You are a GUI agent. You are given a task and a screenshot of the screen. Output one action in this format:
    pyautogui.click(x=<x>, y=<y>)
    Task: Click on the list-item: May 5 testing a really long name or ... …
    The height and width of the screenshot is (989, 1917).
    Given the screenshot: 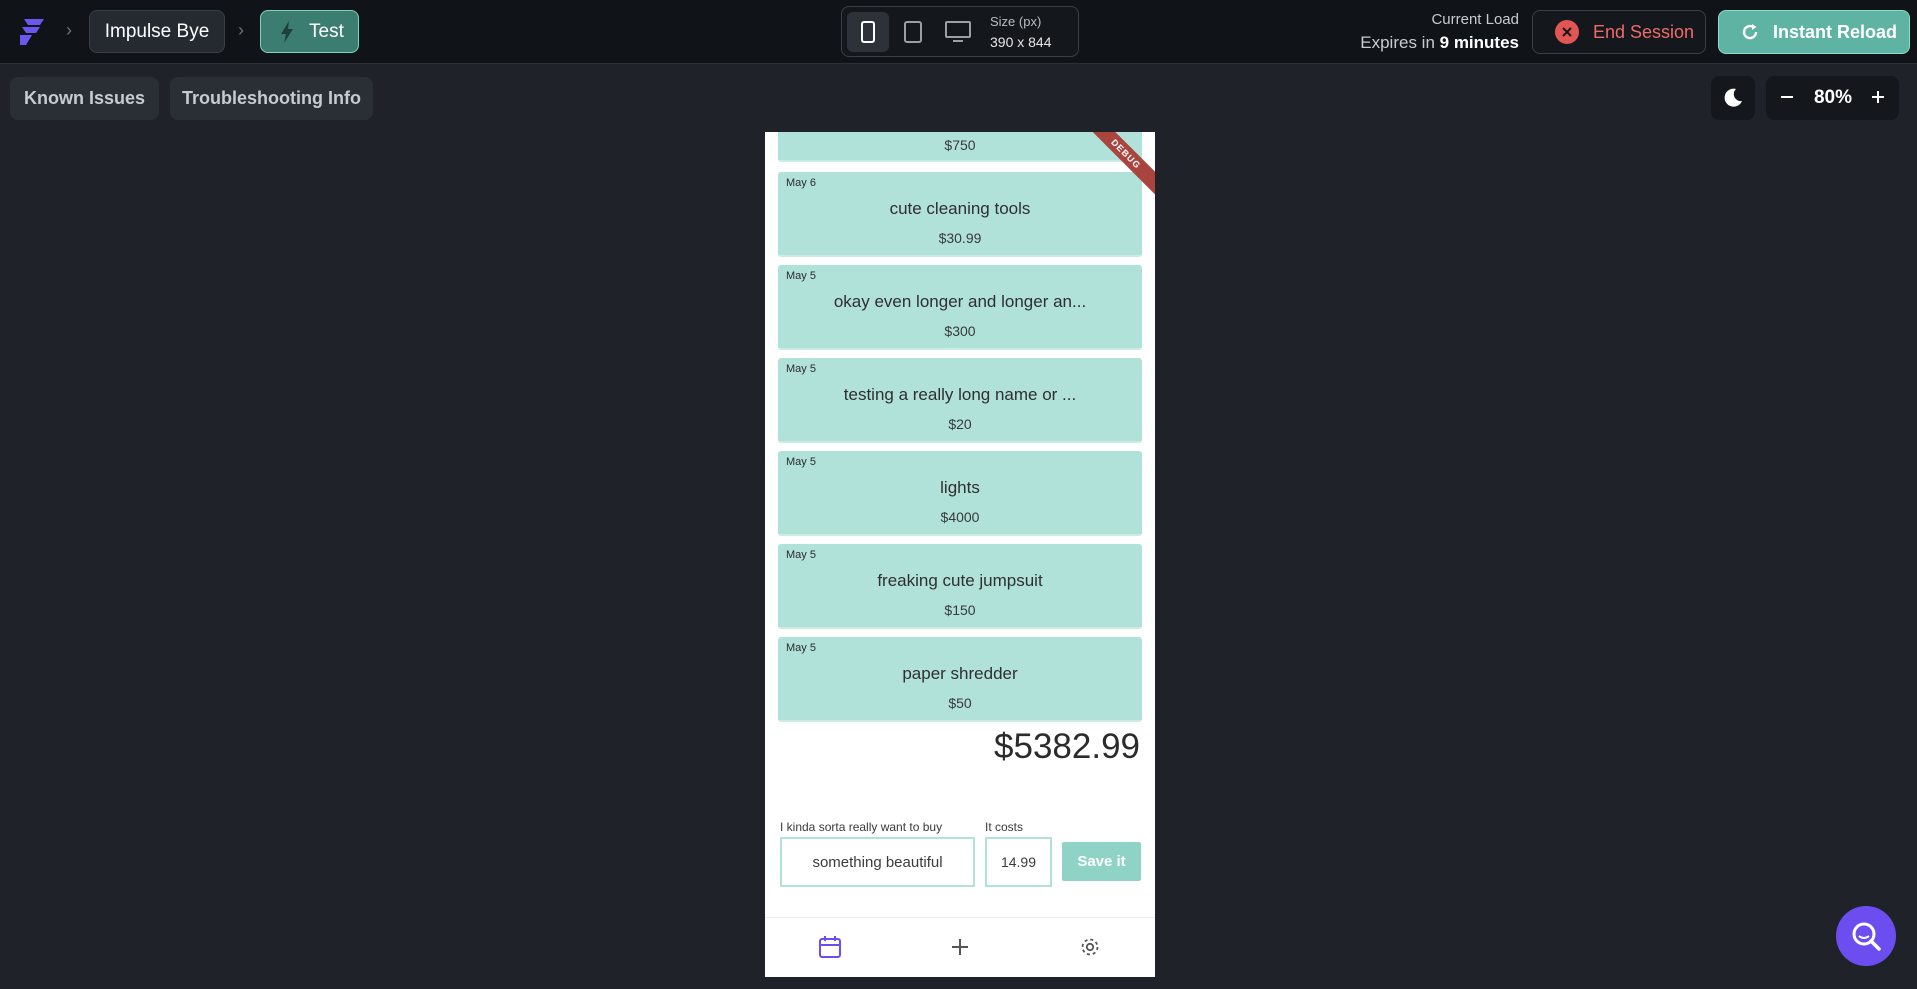 What is the action you would take?
    pyautogui.click(x=960, y=400)
    